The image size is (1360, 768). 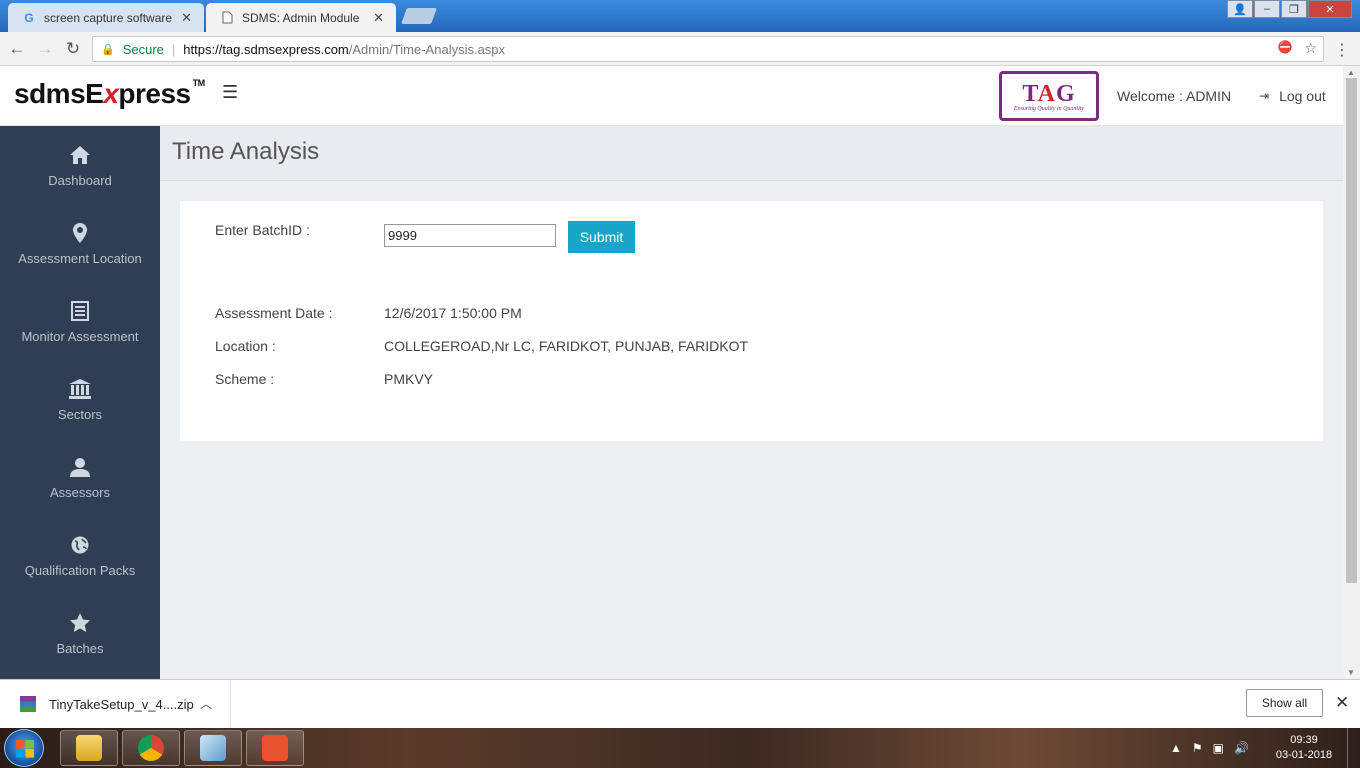 I want to click on map-marker-icon, so click(x=80, y=233).